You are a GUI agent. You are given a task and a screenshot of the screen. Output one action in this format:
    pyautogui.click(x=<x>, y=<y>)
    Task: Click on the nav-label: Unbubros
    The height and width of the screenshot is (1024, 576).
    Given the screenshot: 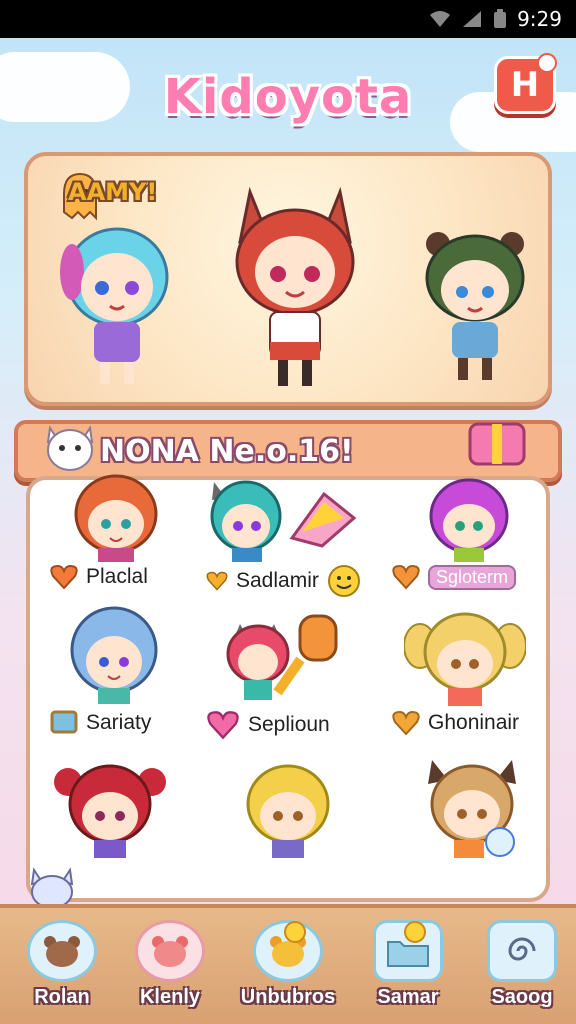 What is the action you would take?
    pyautogui.click(x=288, y=997)
    